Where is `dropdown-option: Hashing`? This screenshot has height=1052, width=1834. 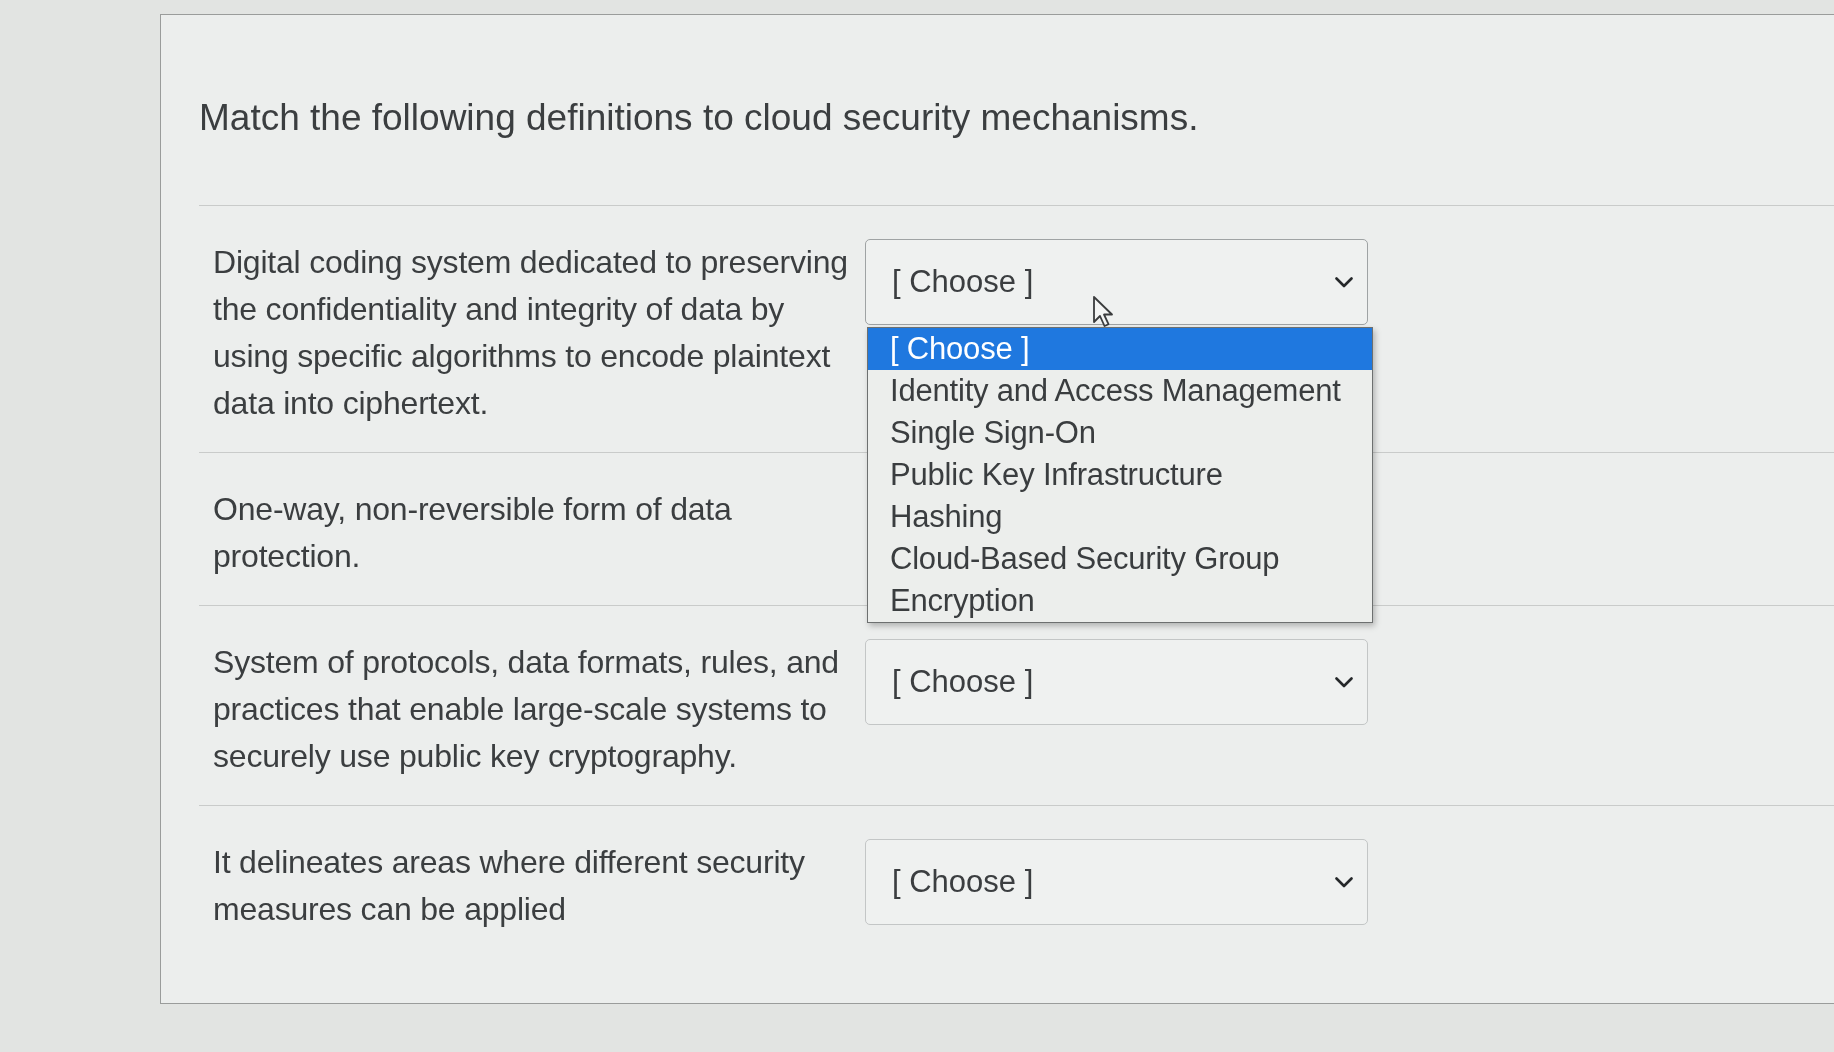
dropdown-option: Hashing is located at coordinates (1120, 517).